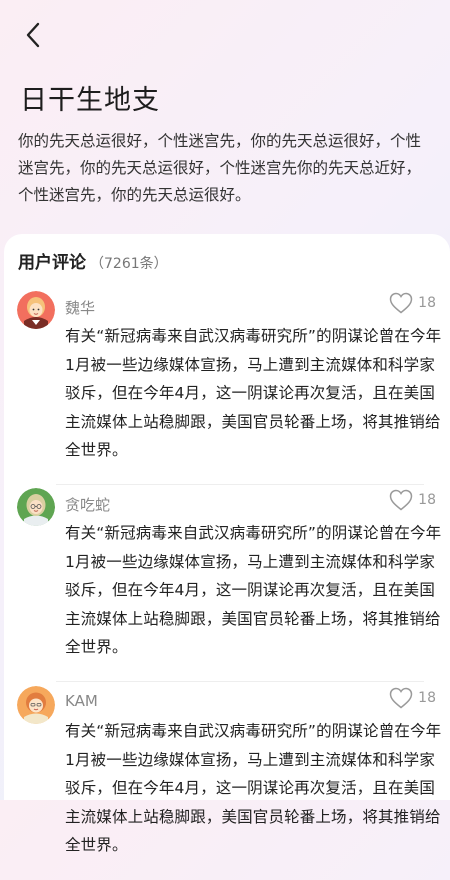 Image resolution: width=450 pixels, height=880 pixels. What do you see at coordinates (81, 701) in the screenshot?
I see `username: KAM` at bounding box center [81, 701].